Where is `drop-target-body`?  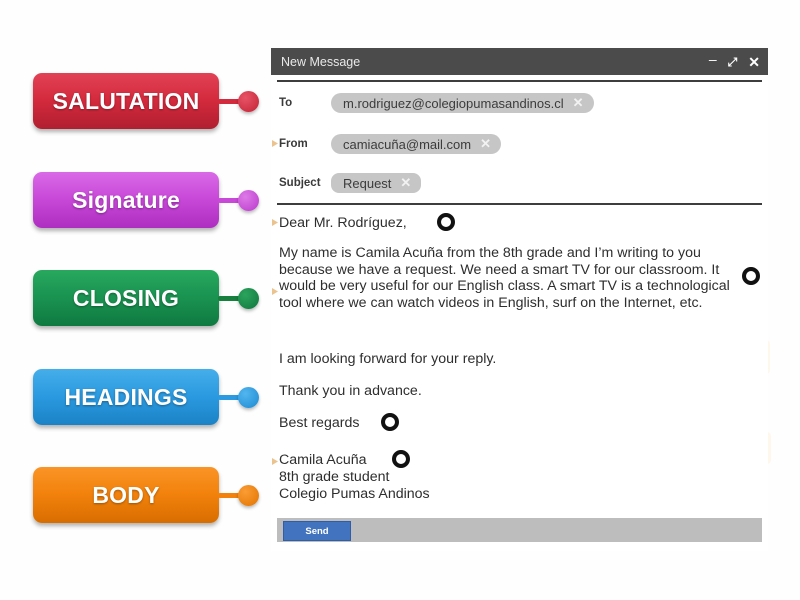
drop-target-body is located at coordinates (751, 276).